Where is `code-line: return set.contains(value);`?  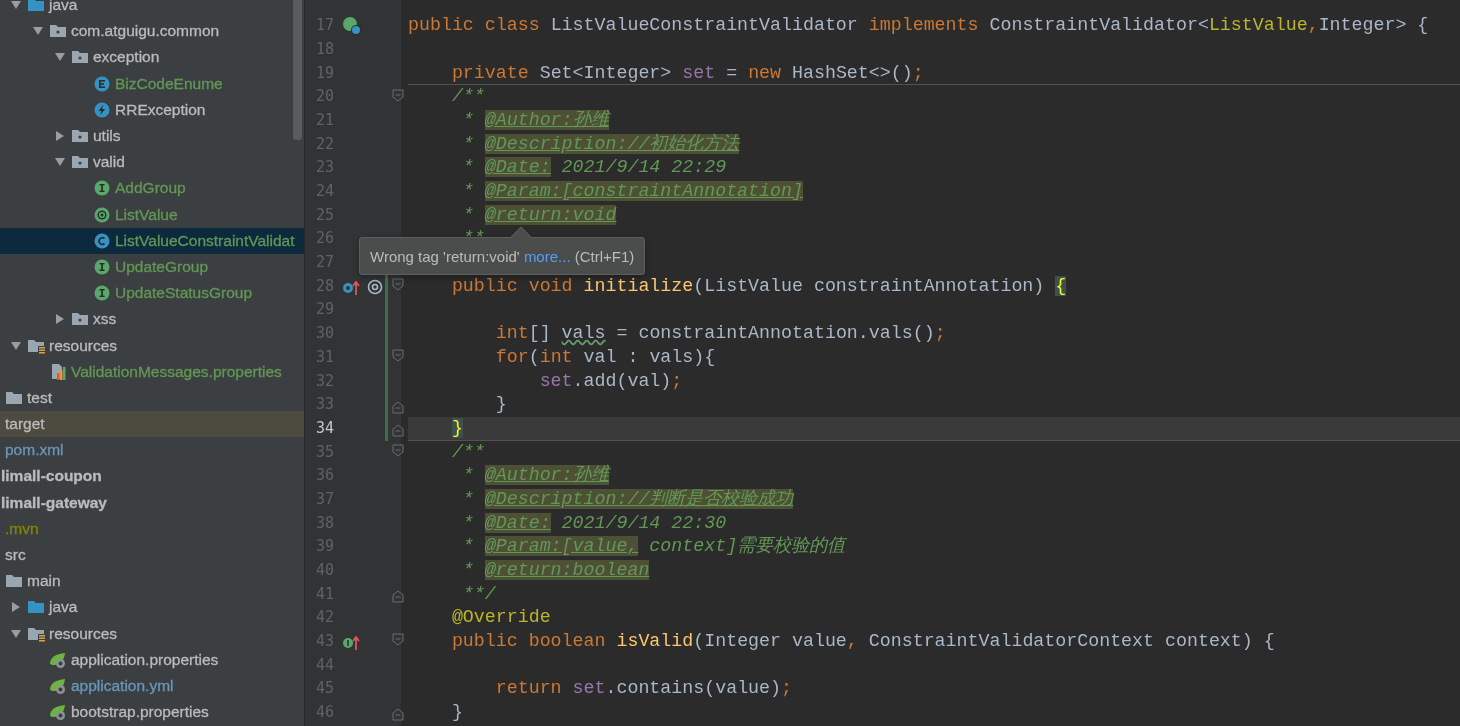
code-line: return set.contains(value); is located at coordinates (643, 689).